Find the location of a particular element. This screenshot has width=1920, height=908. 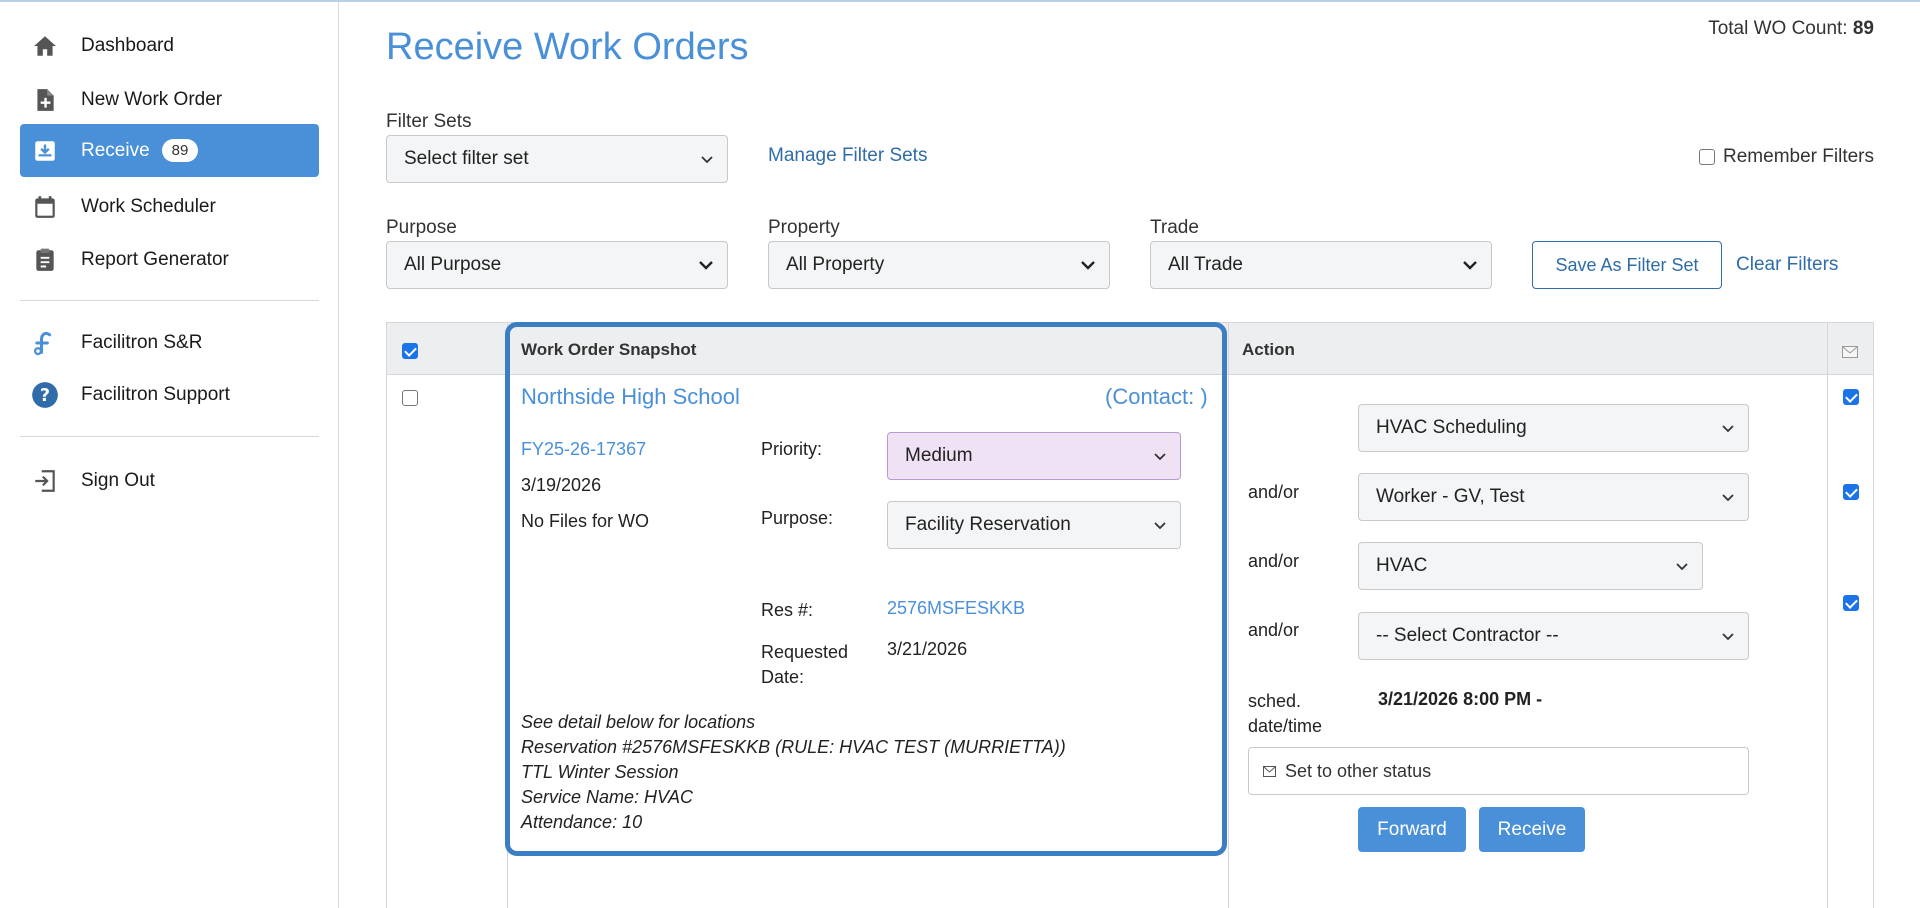

help-circle-icon: ? is located at coordinates (45, 395).